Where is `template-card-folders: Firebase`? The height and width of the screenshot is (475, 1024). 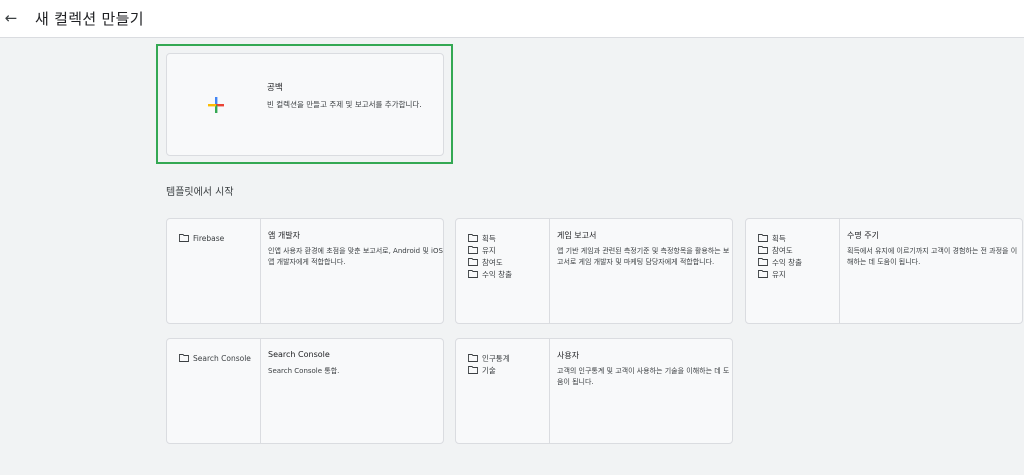 template-card-folders: Firebase is located at coordinates (214, 271).